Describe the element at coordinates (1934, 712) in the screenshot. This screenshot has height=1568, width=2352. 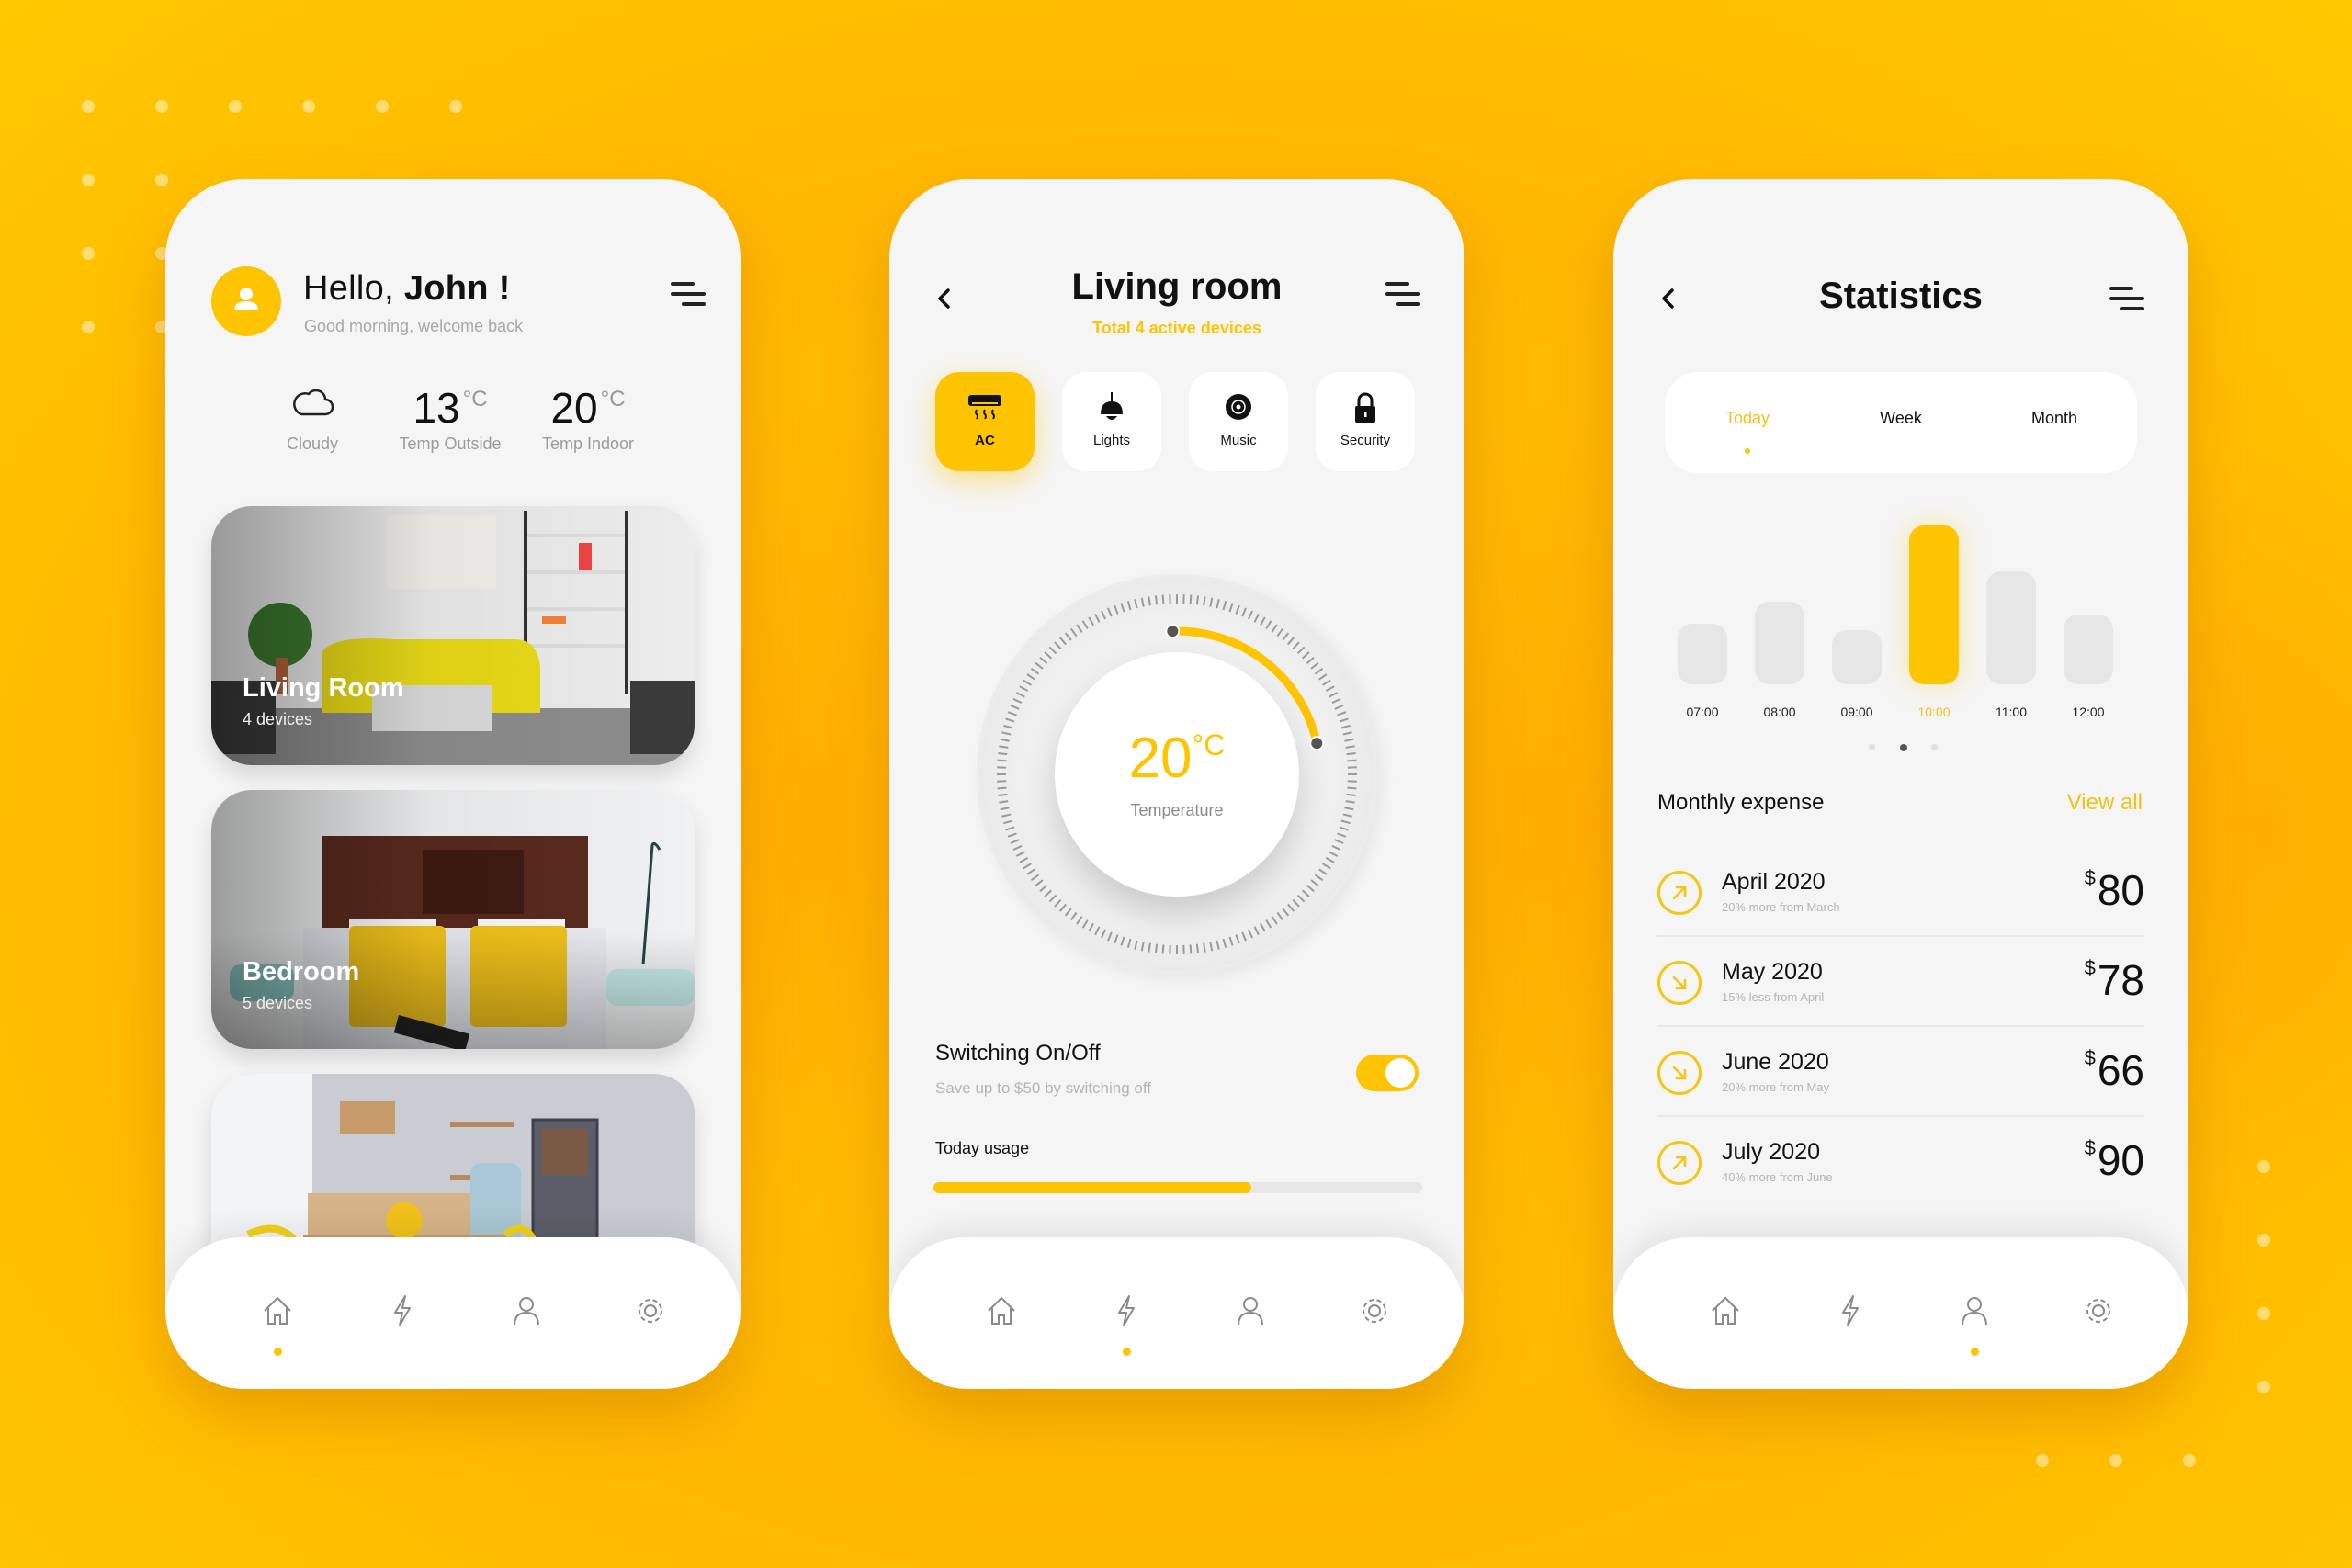
I see `chart-x-label: 10:00` at that location.